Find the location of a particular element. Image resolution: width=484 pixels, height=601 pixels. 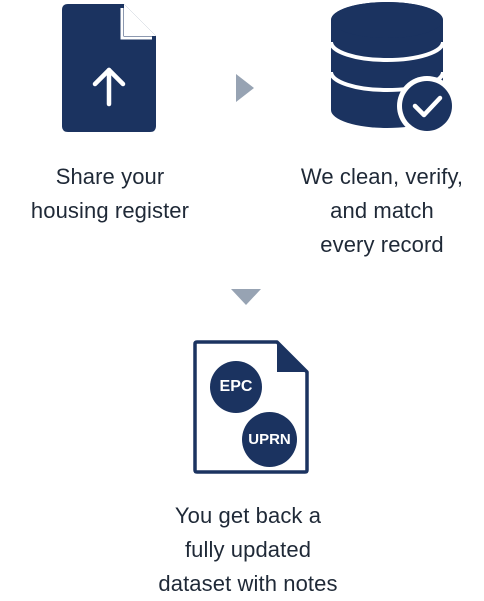

step-3-caption-line-2: fully updated is located at coordinates (248, 549).